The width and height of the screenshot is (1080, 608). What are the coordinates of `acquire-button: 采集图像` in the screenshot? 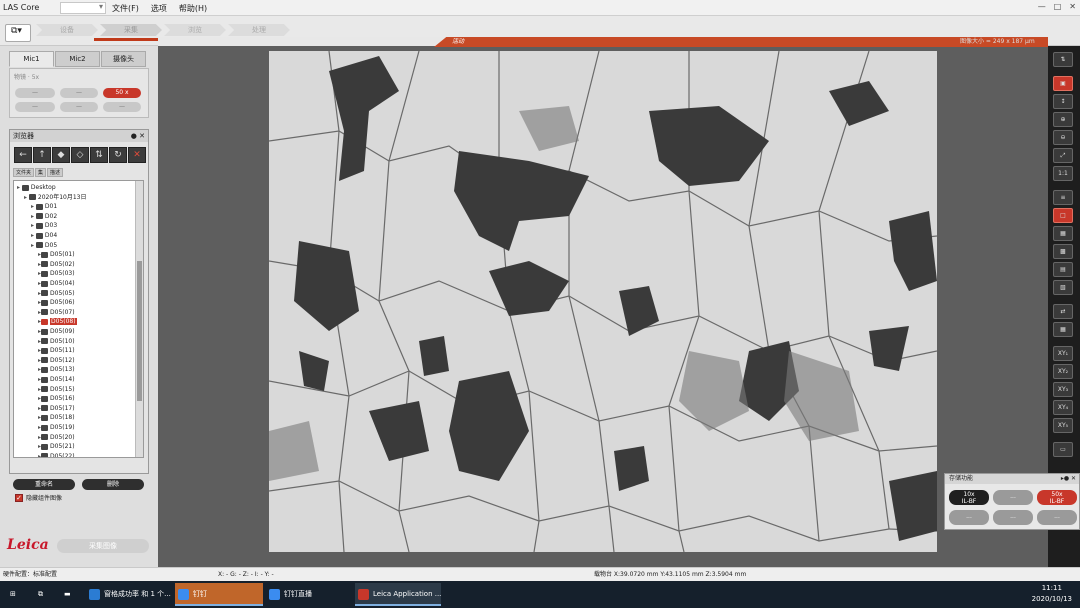 It's located at (103, 546).